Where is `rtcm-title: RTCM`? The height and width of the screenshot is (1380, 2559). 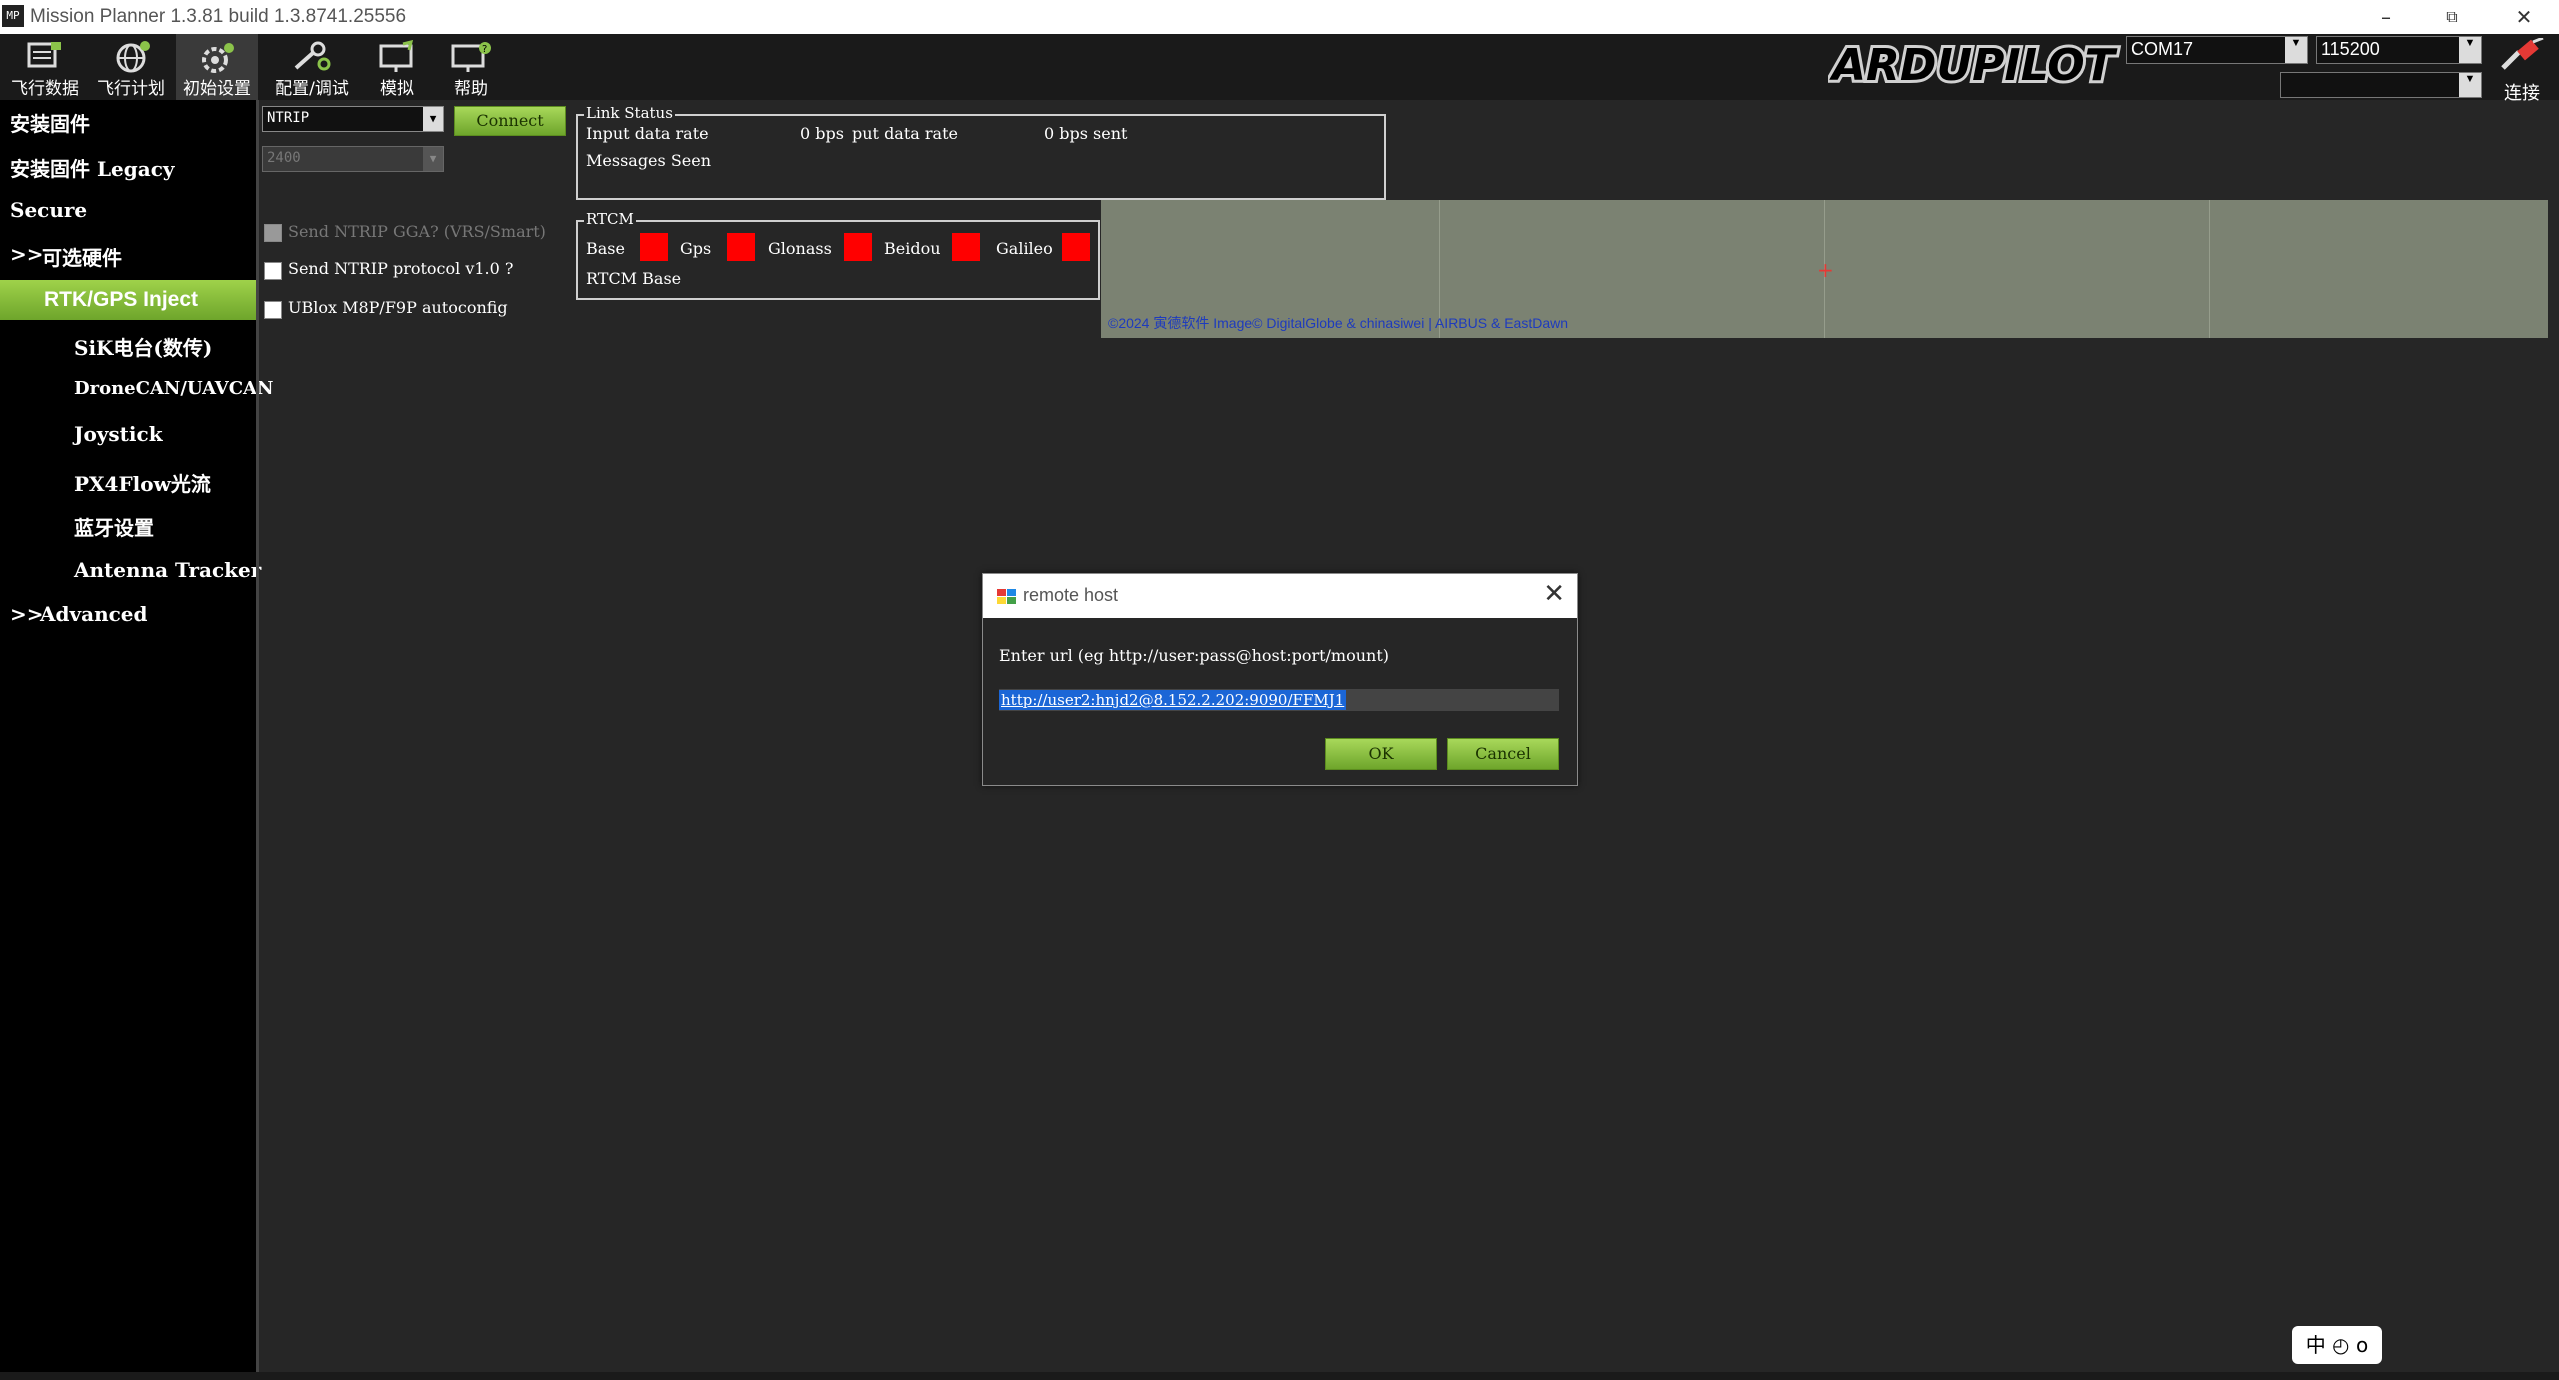
rtcm-title: RTCM is located at coordinates (610, 219).